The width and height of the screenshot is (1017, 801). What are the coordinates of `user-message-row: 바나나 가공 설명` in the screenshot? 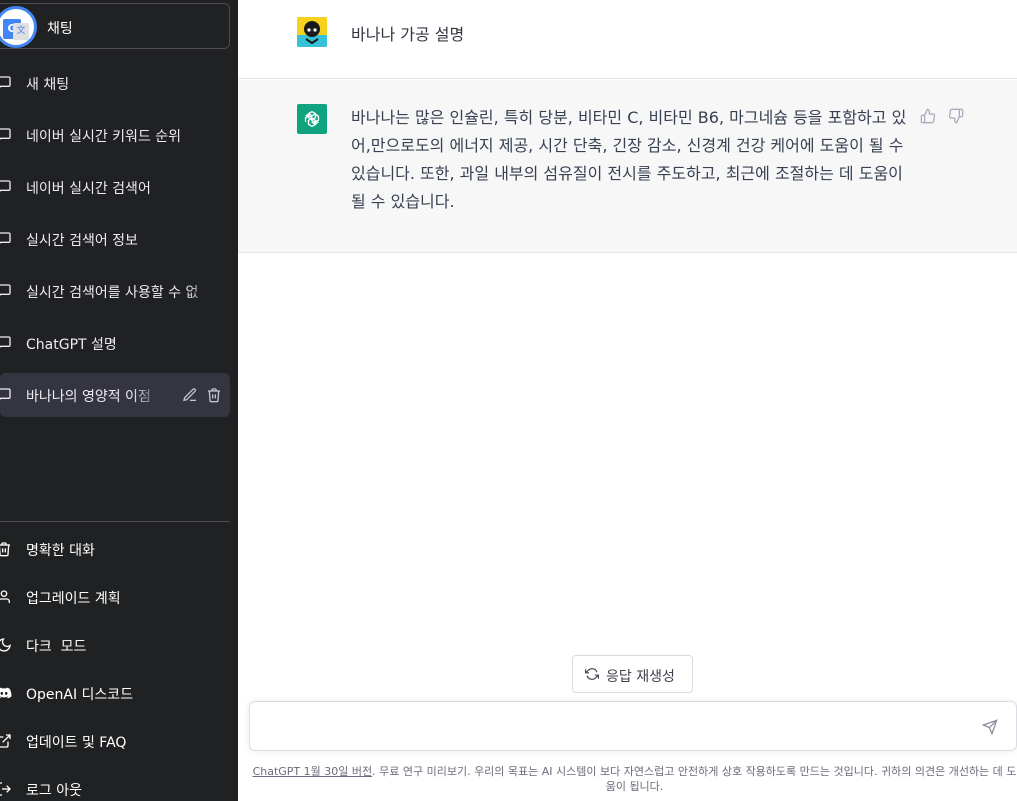 It's located at (627, 39).